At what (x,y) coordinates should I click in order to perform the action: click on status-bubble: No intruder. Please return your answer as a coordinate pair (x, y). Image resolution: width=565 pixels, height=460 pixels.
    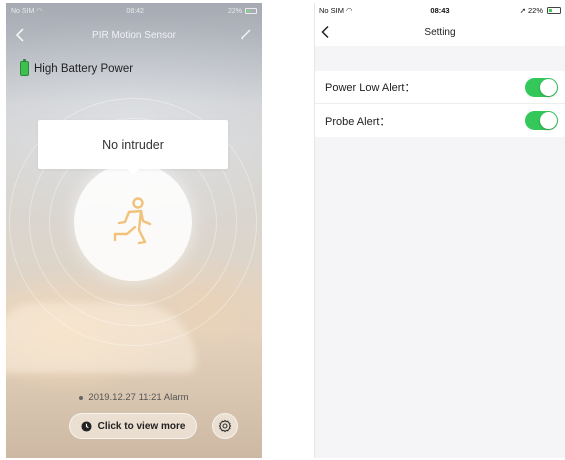
    Looking at the image, I should click on (133, 147).